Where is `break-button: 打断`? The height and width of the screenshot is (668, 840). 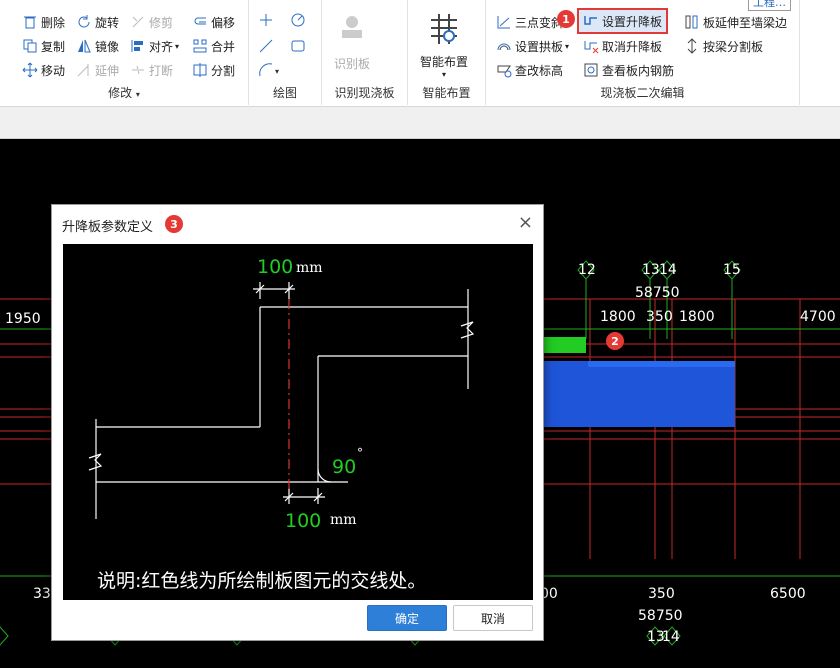 break-button: 打断 is located at coordinates (151, 70).